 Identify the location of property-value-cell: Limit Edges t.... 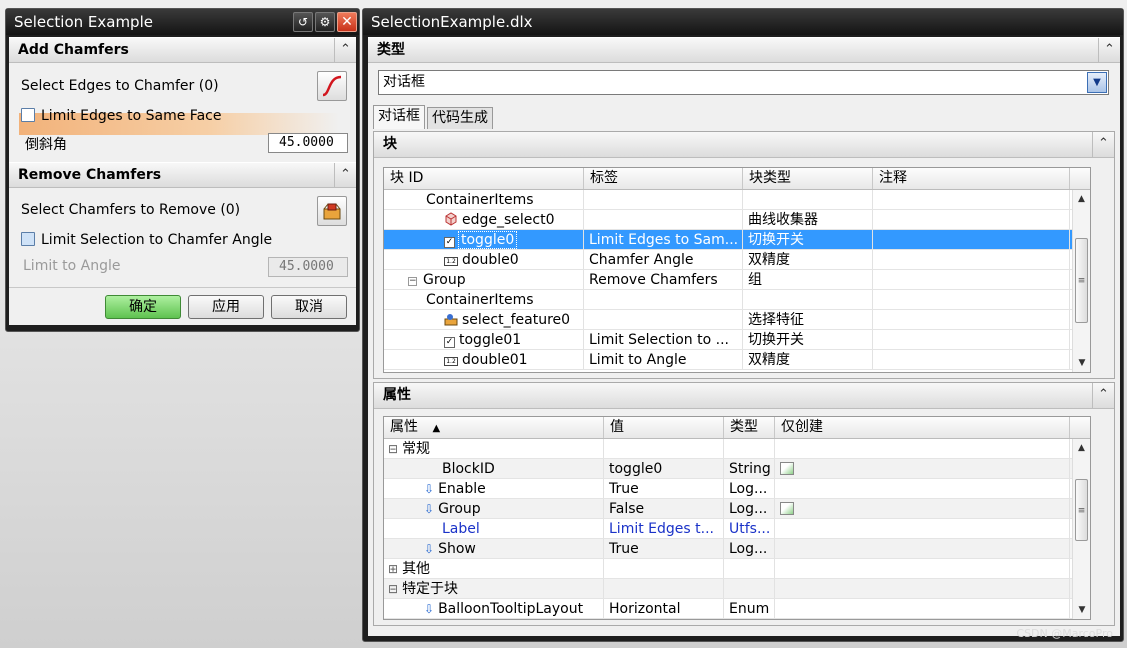
(664, 528).